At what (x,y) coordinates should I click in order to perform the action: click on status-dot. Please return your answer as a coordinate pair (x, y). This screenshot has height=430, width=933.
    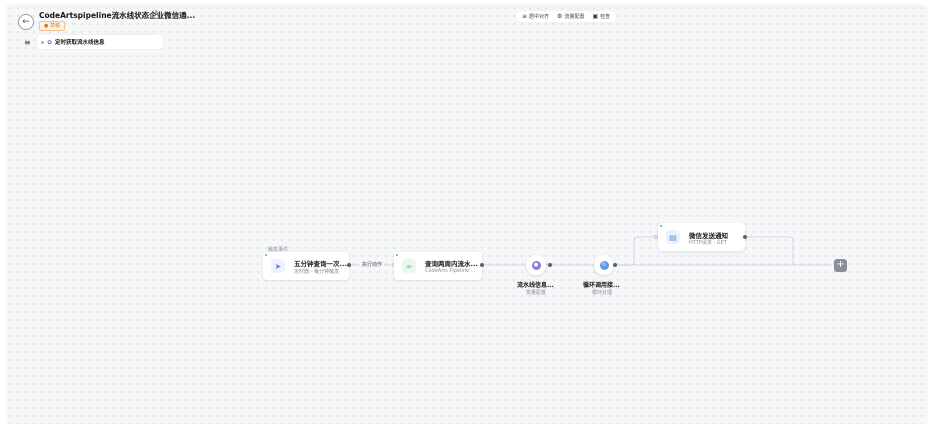
    Looking at the image, I should click on (42, 42).